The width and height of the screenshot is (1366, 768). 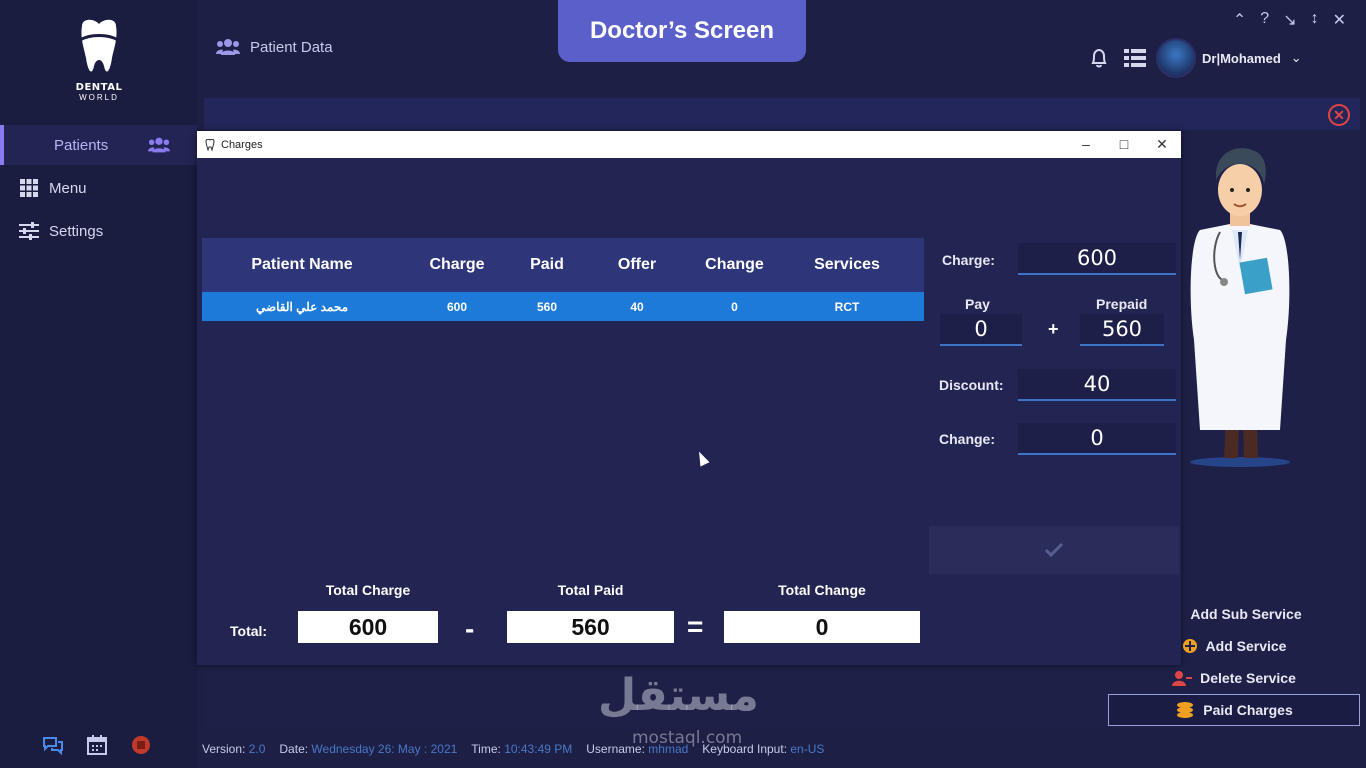 I want to click on cell-charge: 600, so click(x=457, y=306).